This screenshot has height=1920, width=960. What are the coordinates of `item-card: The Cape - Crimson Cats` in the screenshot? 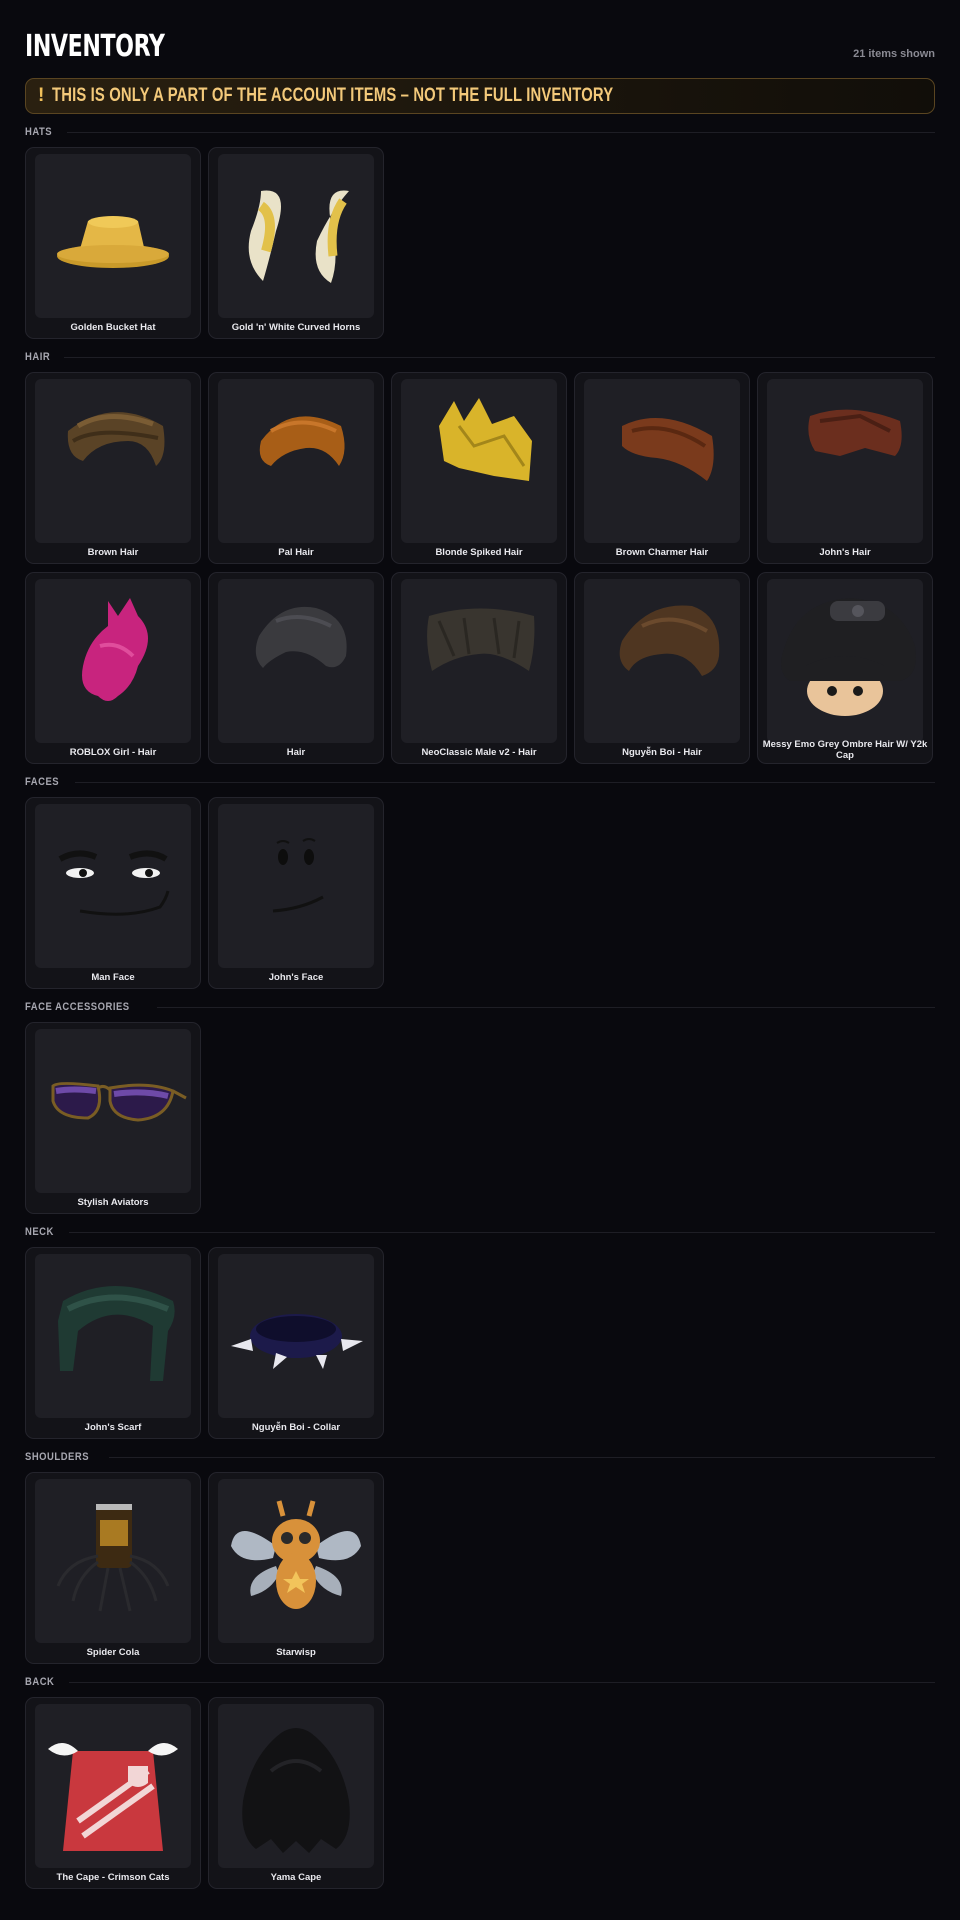 It's located at (113, 1793).